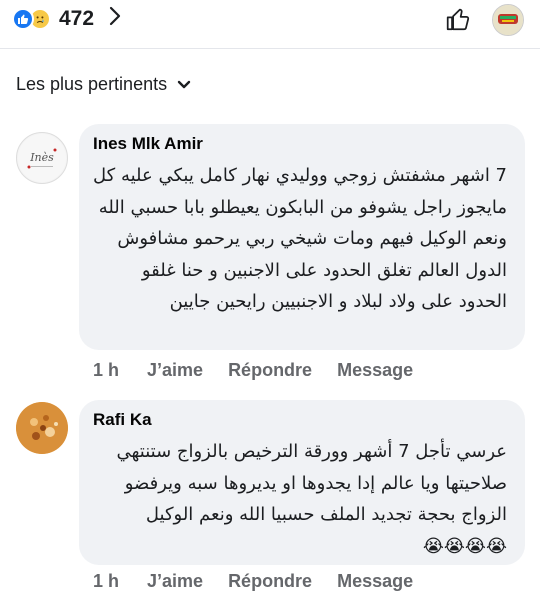  I want to click on crying-face-icon: 😭😭😭😭, so click(464, 546).